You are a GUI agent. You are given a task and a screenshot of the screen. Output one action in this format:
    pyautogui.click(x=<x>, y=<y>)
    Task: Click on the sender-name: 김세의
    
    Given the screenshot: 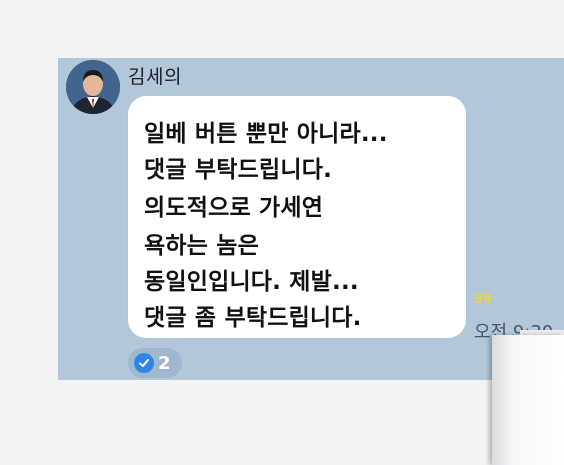 What is the action you would take?
    pyautogui.click(x=155, y=77)
    